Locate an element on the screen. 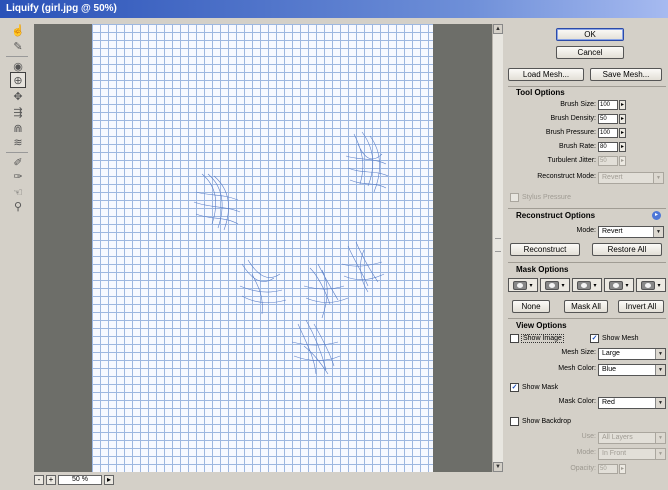  reconstruct-mode-select: Revert ▼ is located at coordinates (631, 178).